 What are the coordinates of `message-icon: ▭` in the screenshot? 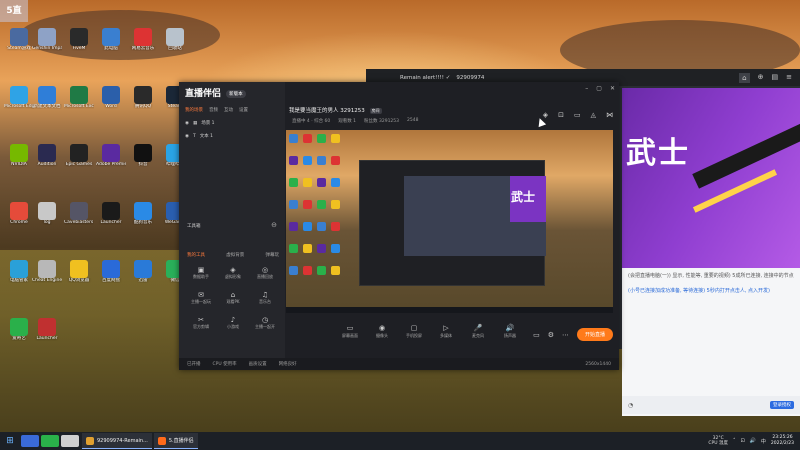 It's located at (577, 115).